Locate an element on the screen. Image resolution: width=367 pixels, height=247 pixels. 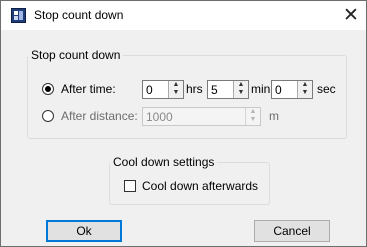
stopwatch-app-icon is located at coordinates (18, 15).